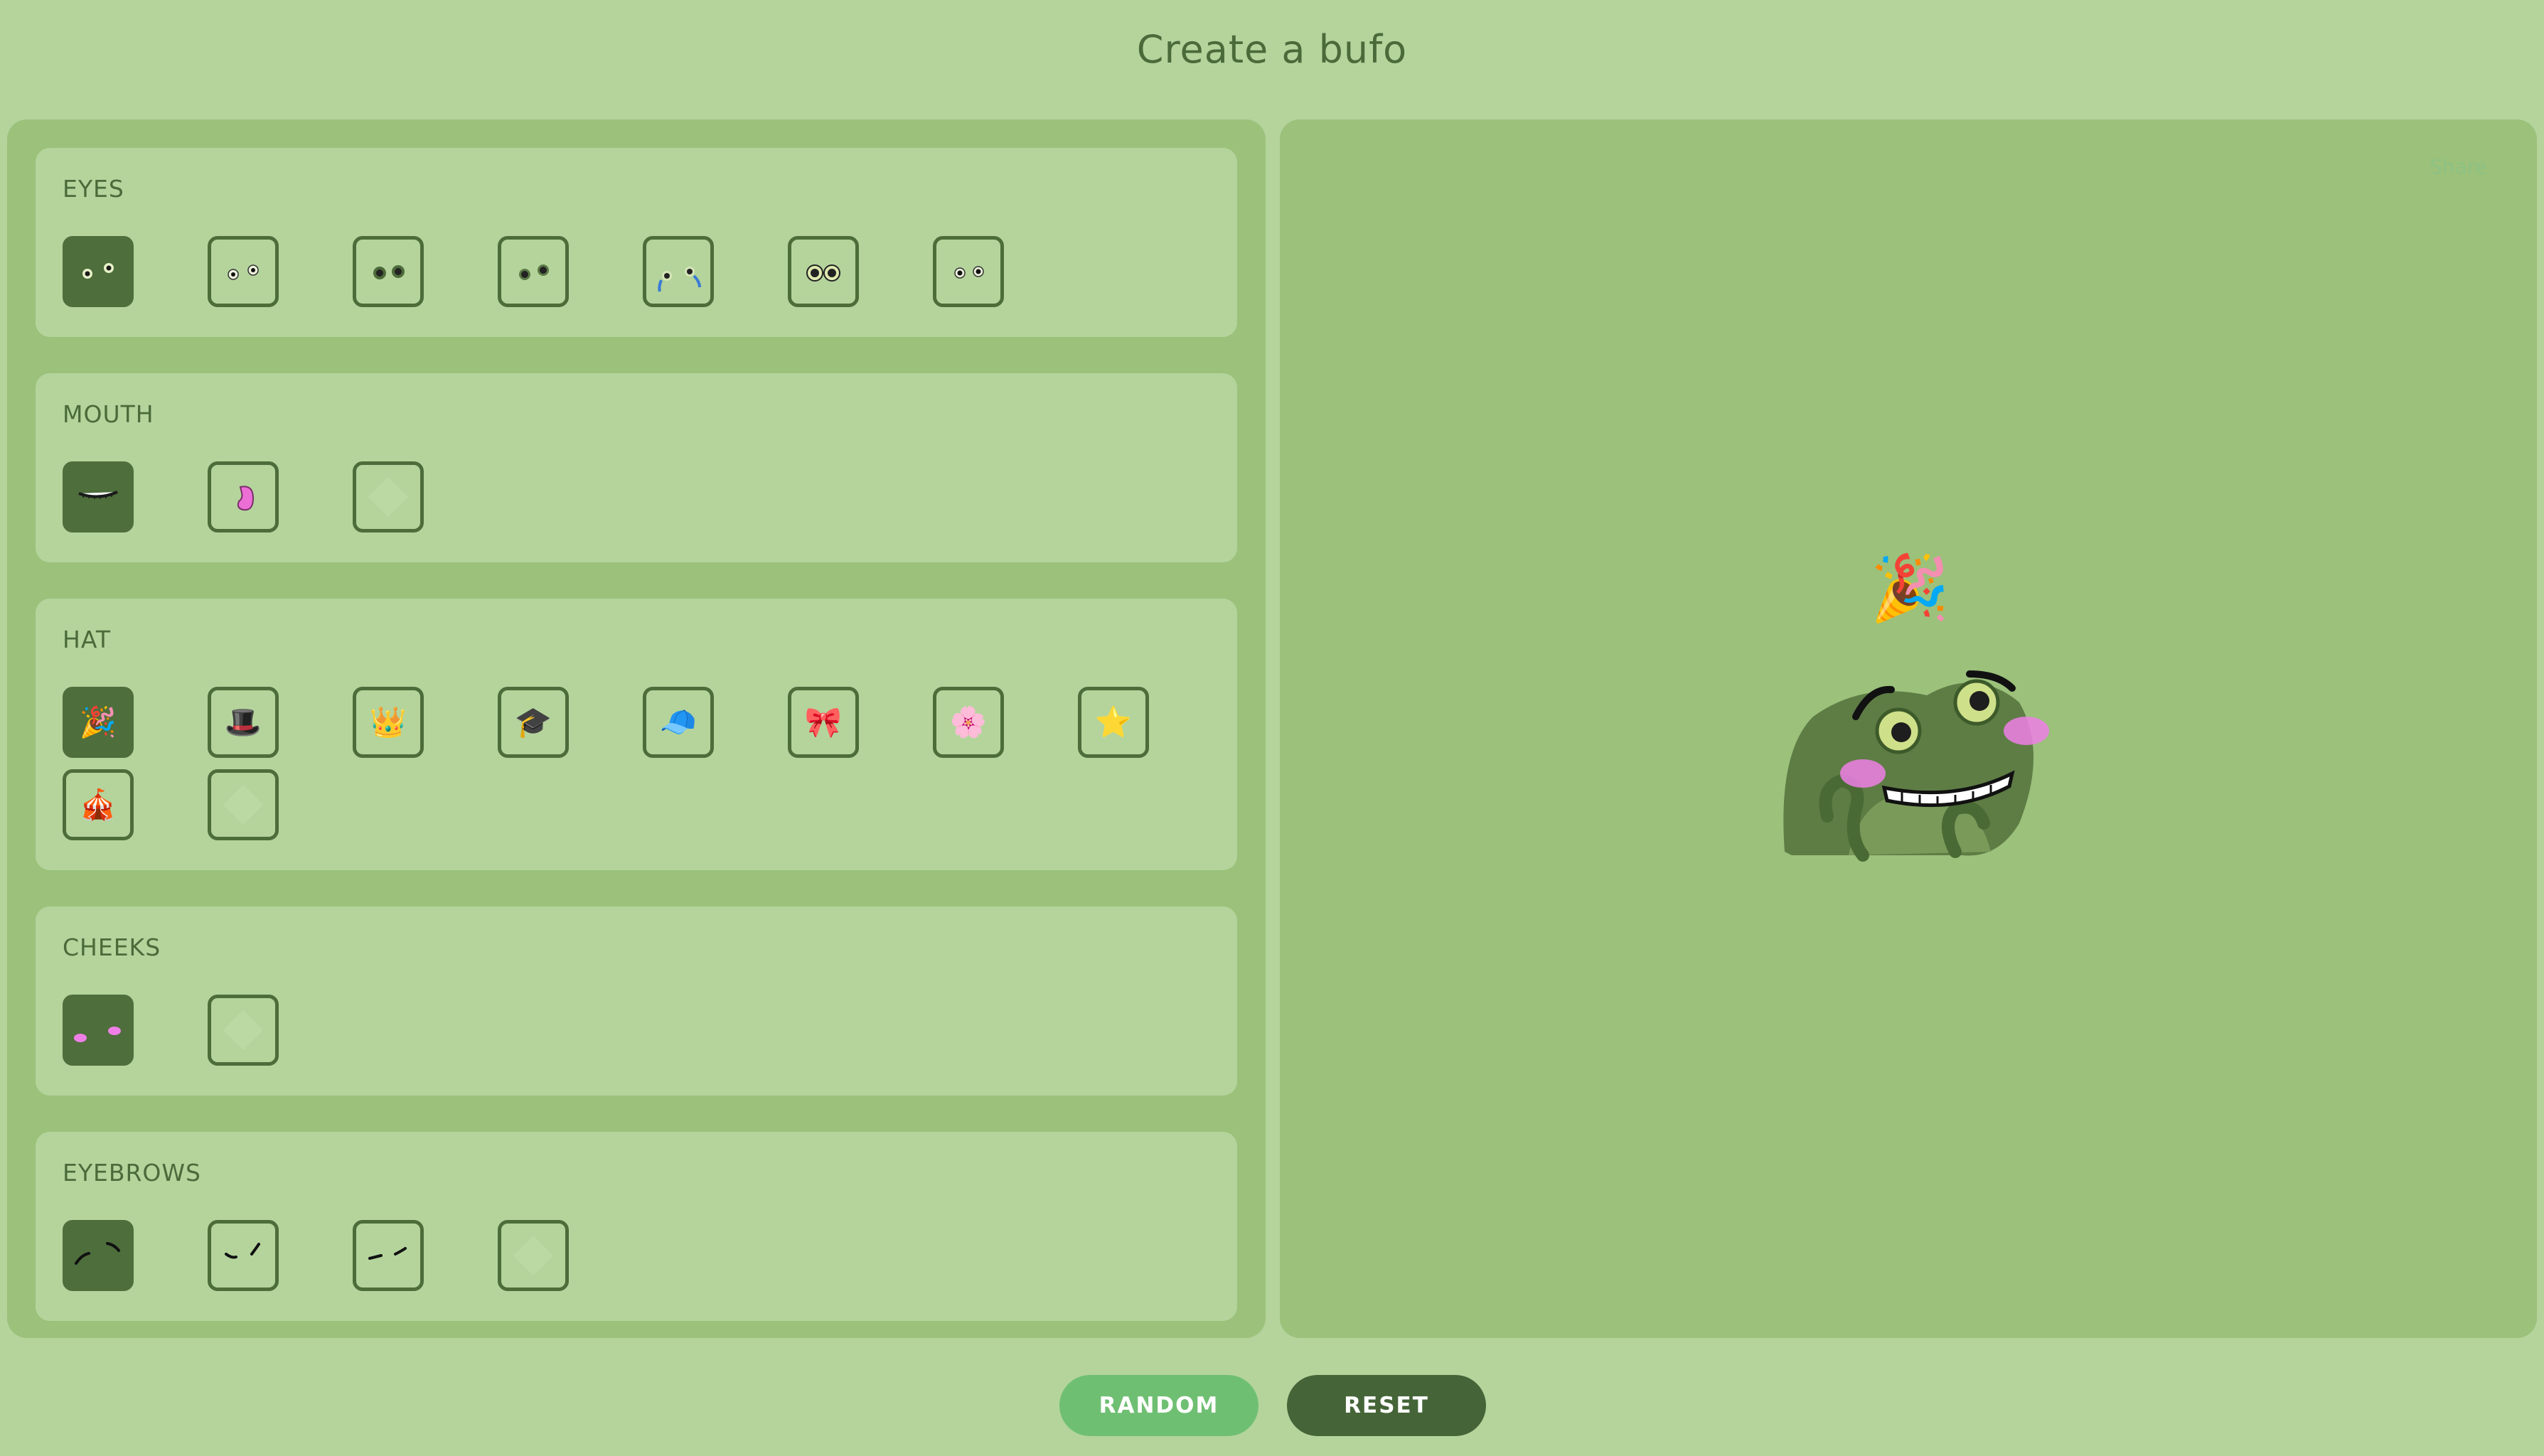 The width and height of the screenshot is (2544, 1456). What do you see at coordinates (112, 947) in the screenshot?
I see `section-label-cheeks: CHEEKS` at bounding box center [112, 947].